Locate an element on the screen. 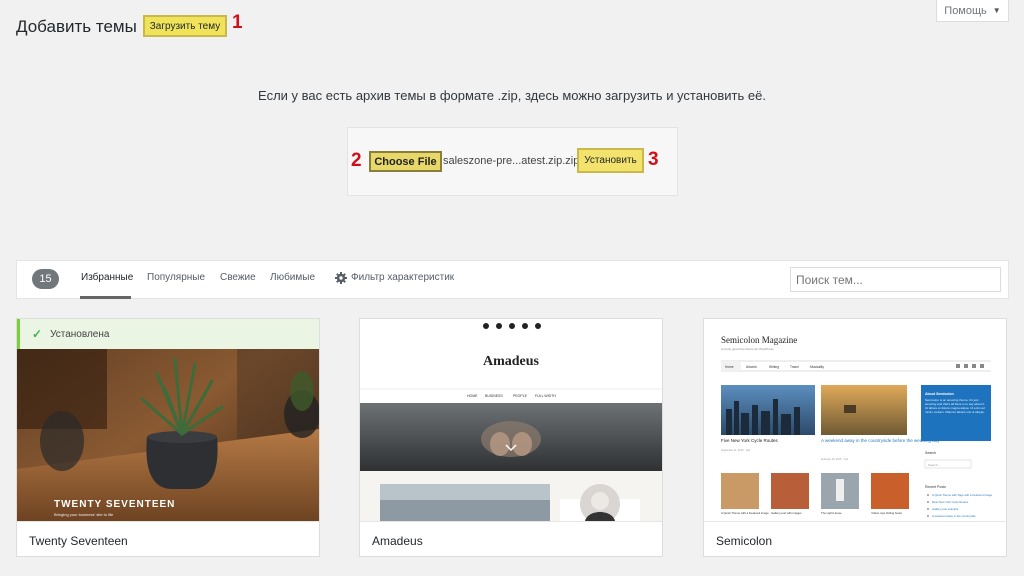  preview-menu-item: Travel is located at coordinates (794, 367).